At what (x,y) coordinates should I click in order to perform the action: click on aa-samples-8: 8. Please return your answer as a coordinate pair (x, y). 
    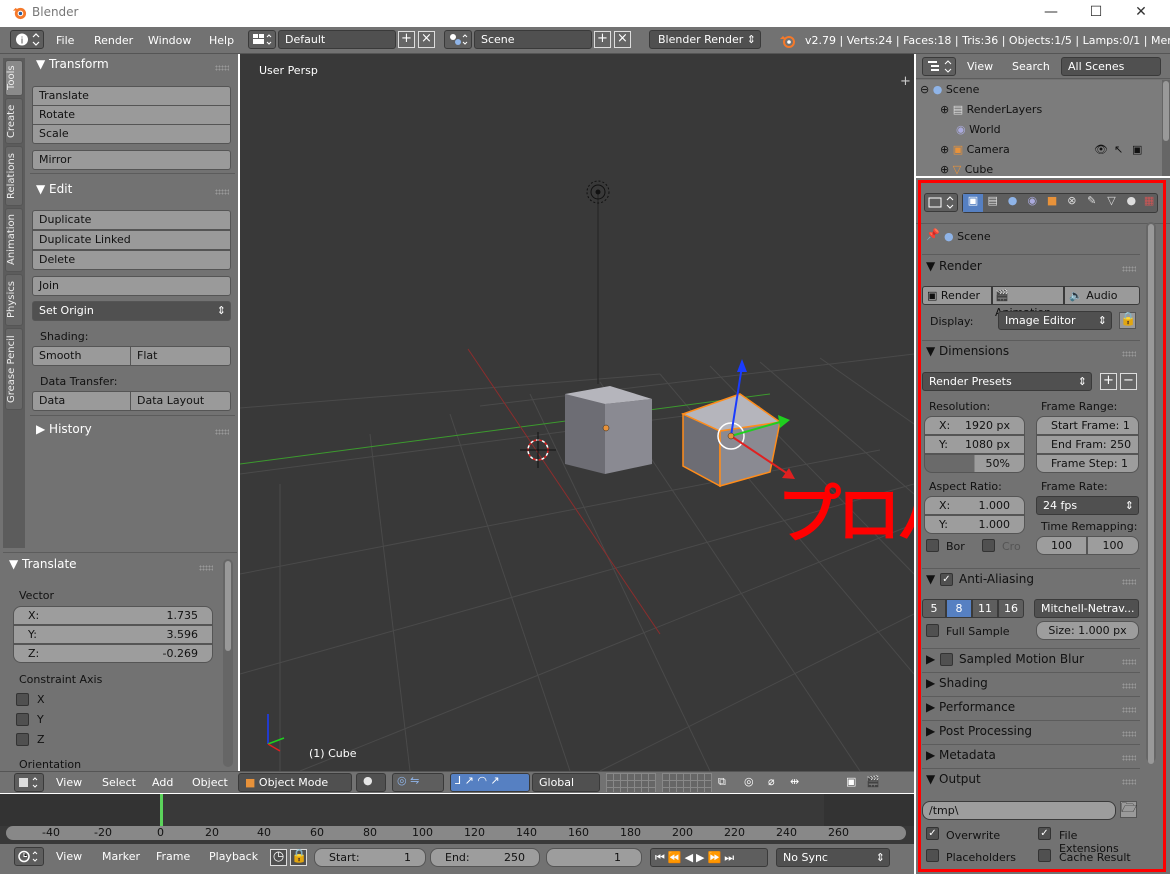
    Looking at the image, I should click on (959, 608).